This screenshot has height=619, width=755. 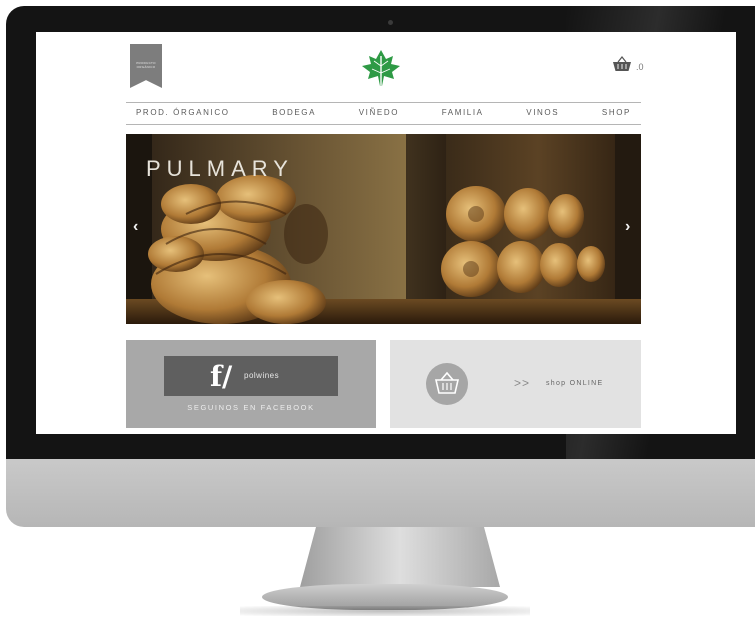 I want to click on nav-item-shop: SHOP, so click(x=616, y=115).